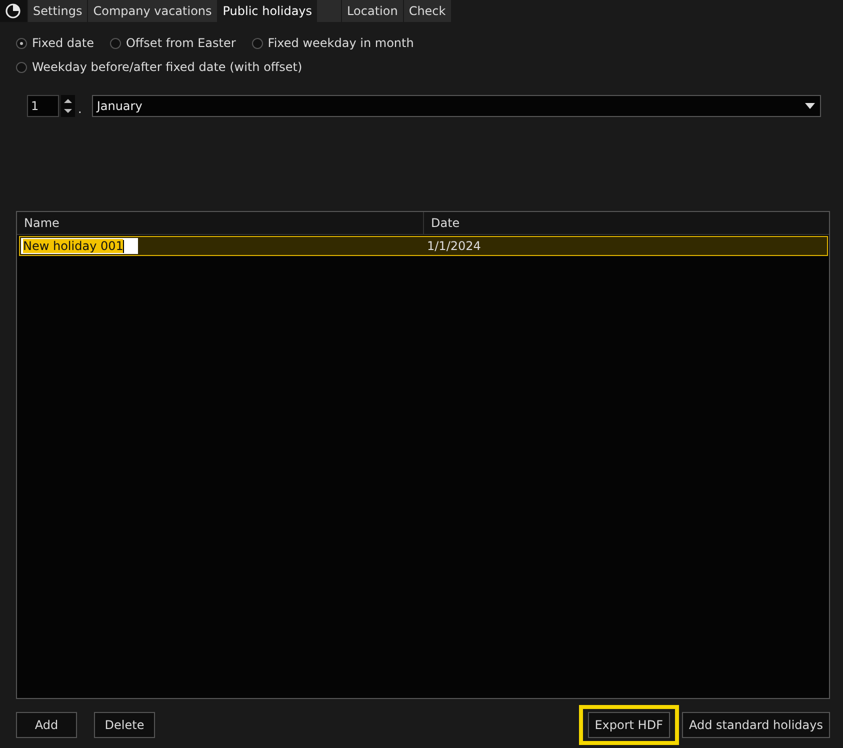 The height and width of the screenshot is (748, 843). Describe the element at coordinates (57, 11) in the screenshot. I see `tab: Settings` at that location.